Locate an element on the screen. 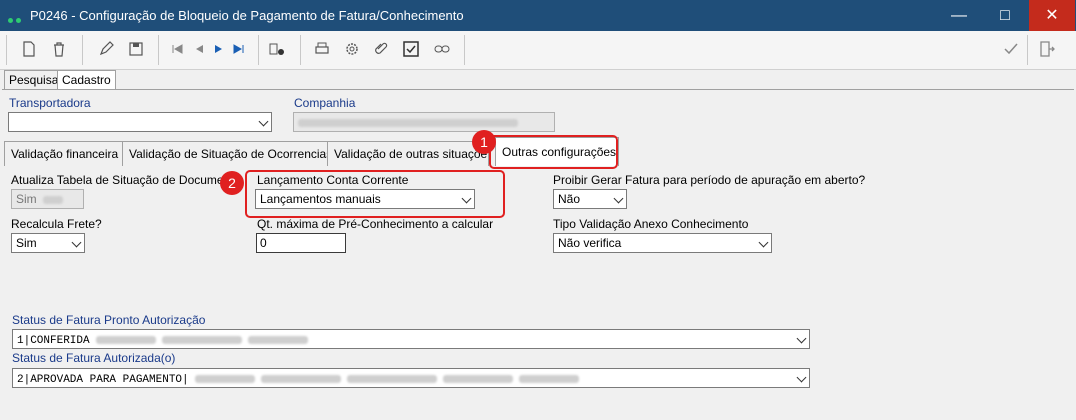 Image resolution: width=1076 pixels, height=420 pixels. status-autorizada-label: Status de Fatura Autorizada(o) is located at coordinates (94, 358).